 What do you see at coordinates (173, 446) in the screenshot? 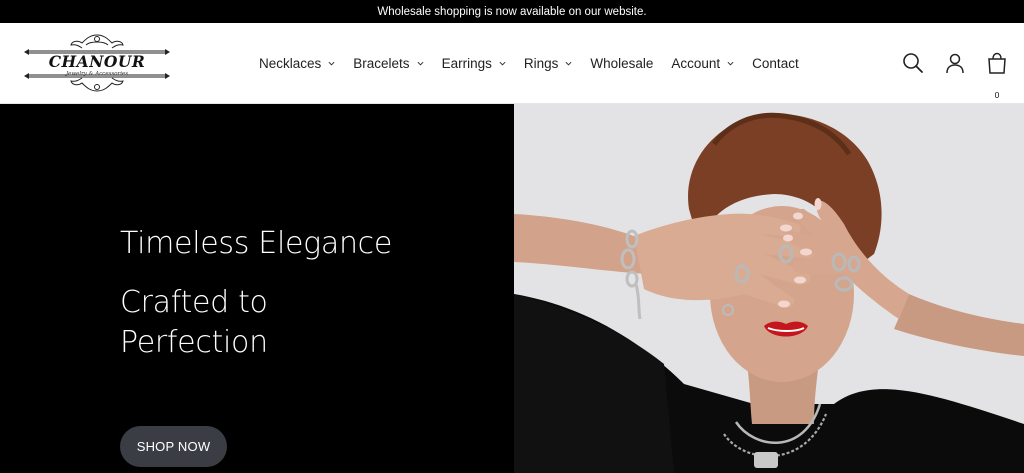
I see `shop-now-button: SHOP NOW` at bounding box center [173, 446].